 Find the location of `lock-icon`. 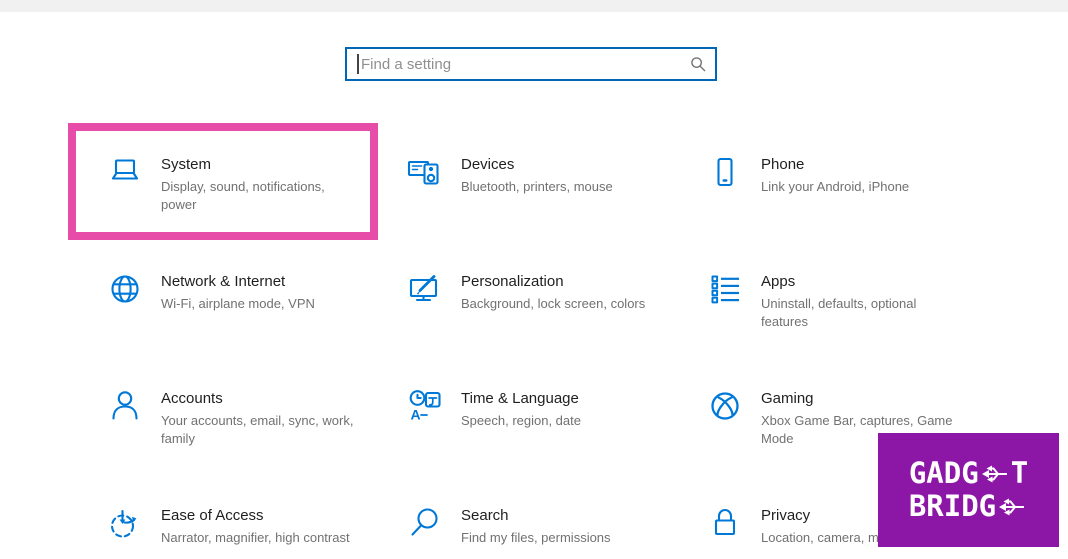

lock-icon is located at coordinates (725, 523).